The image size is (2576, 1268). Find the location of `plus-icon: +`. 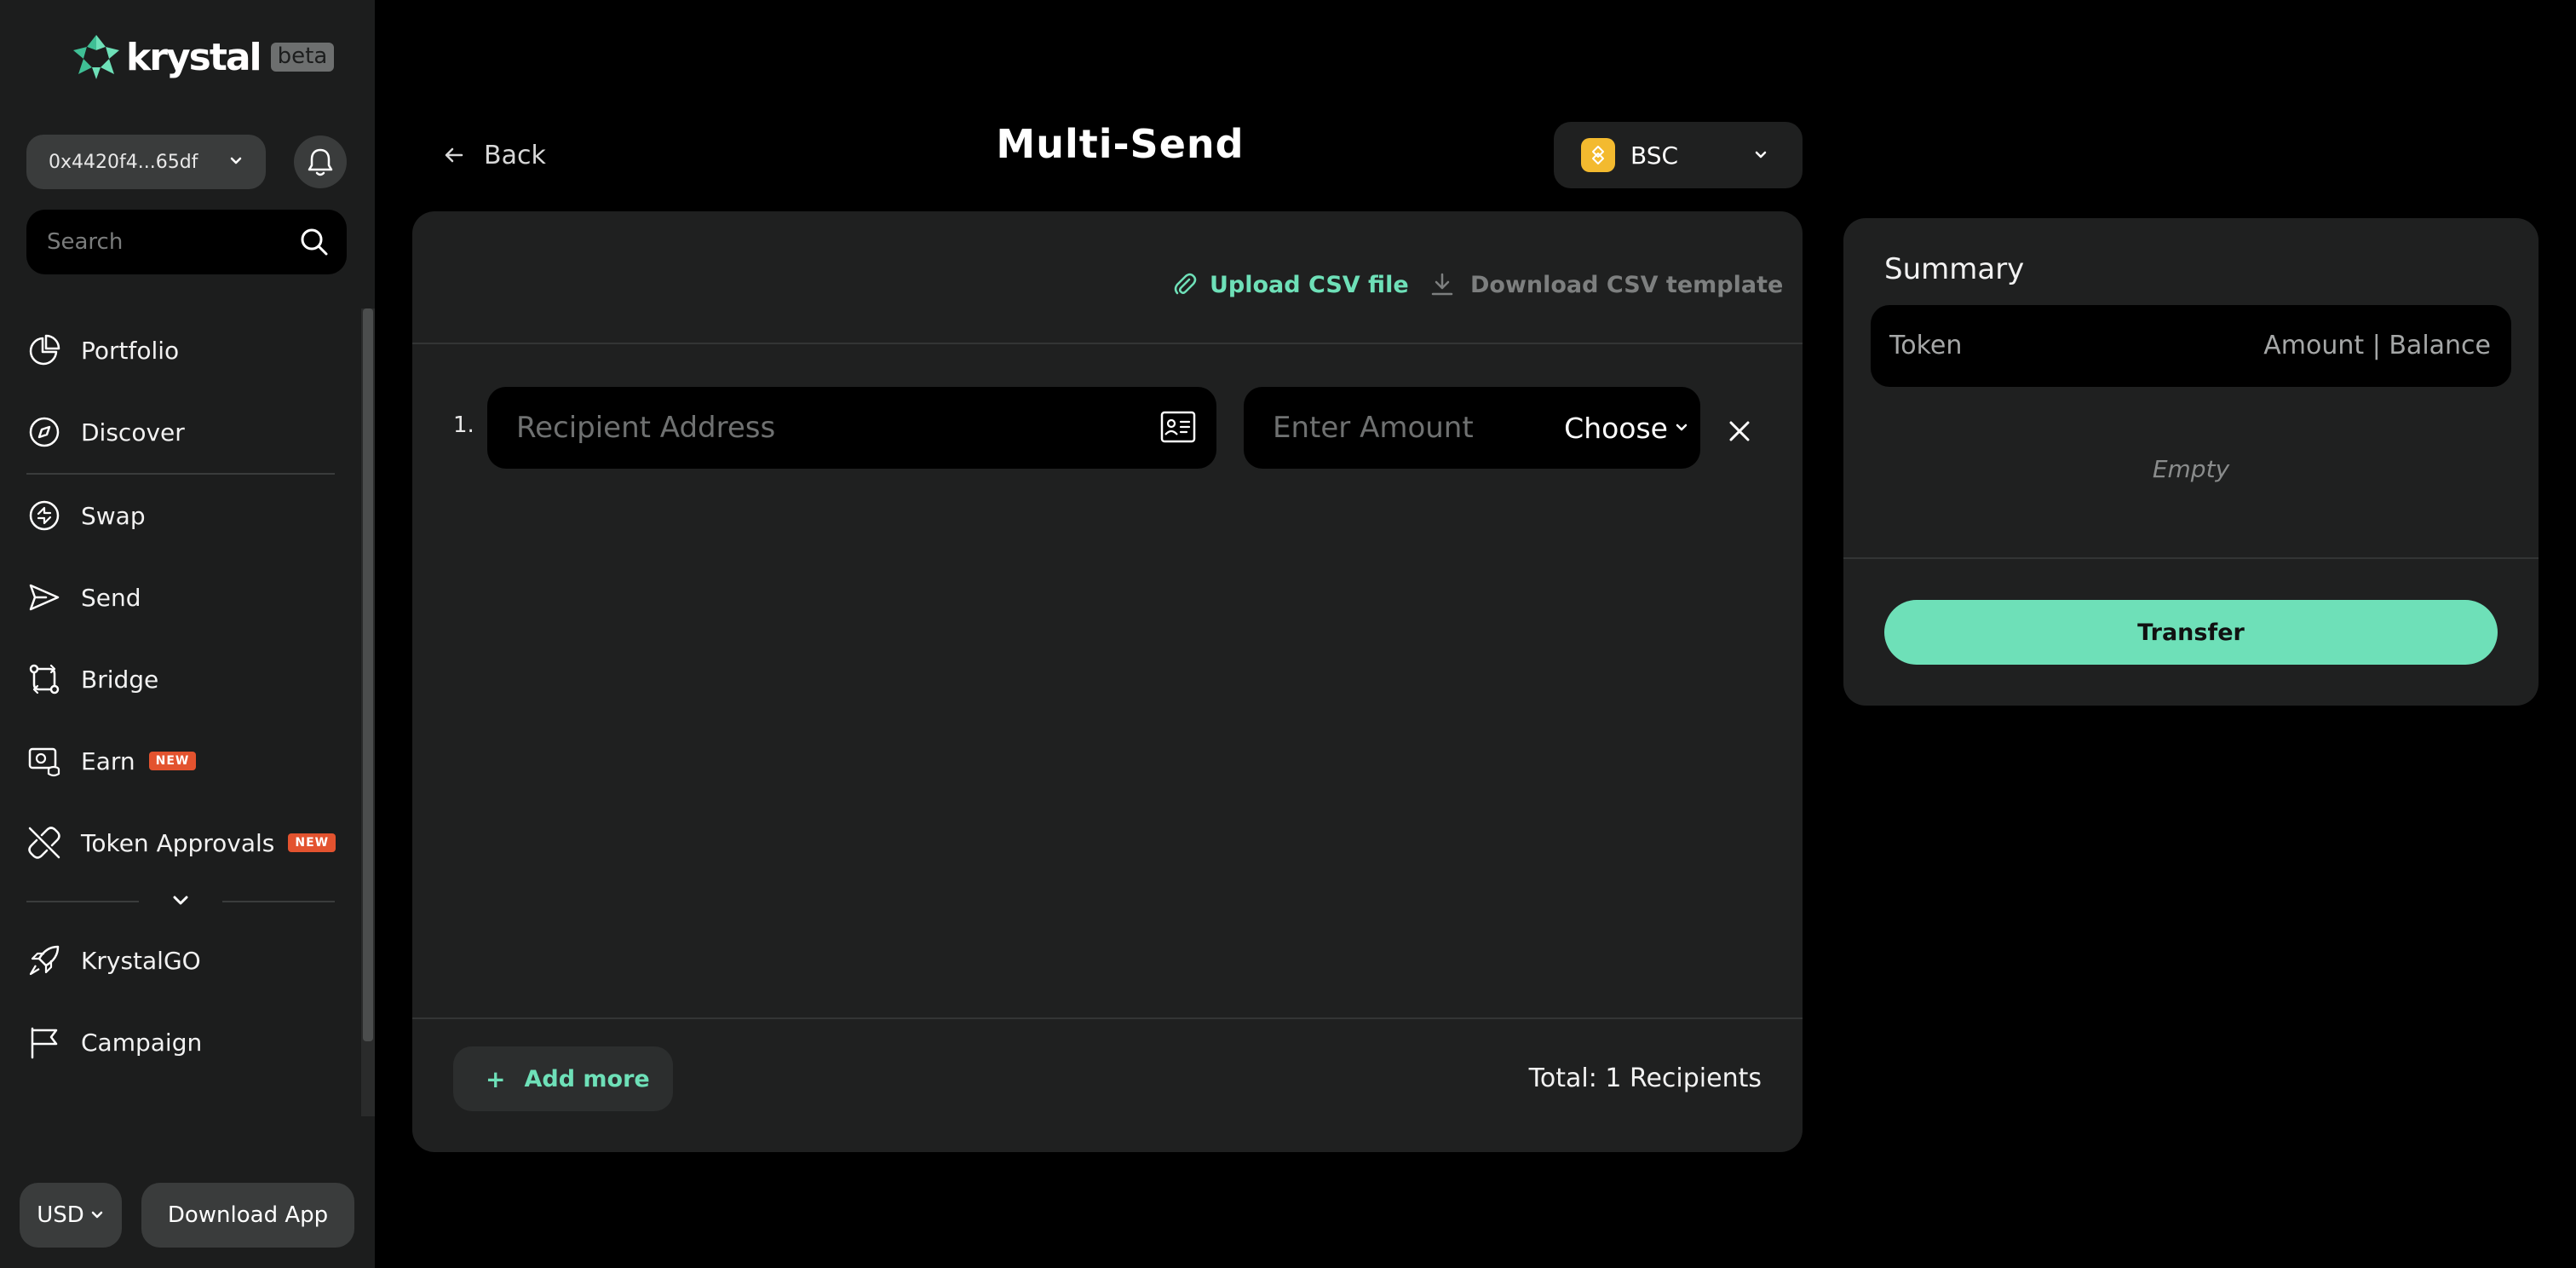

plus-icon: + is located at coordinates (496, 1078).